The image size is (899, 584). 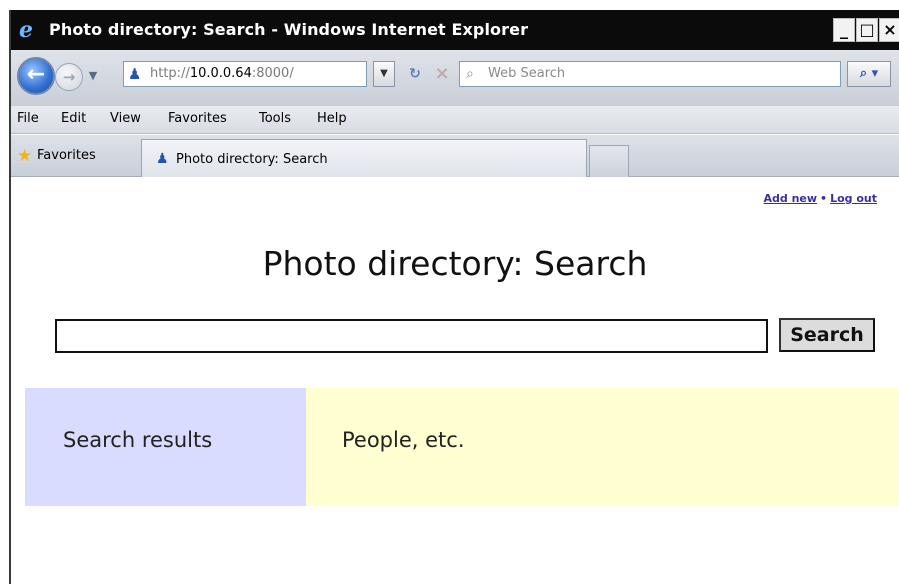 I want to click on recent-pages-dropdown: ▼, so click(x=93, y=76).